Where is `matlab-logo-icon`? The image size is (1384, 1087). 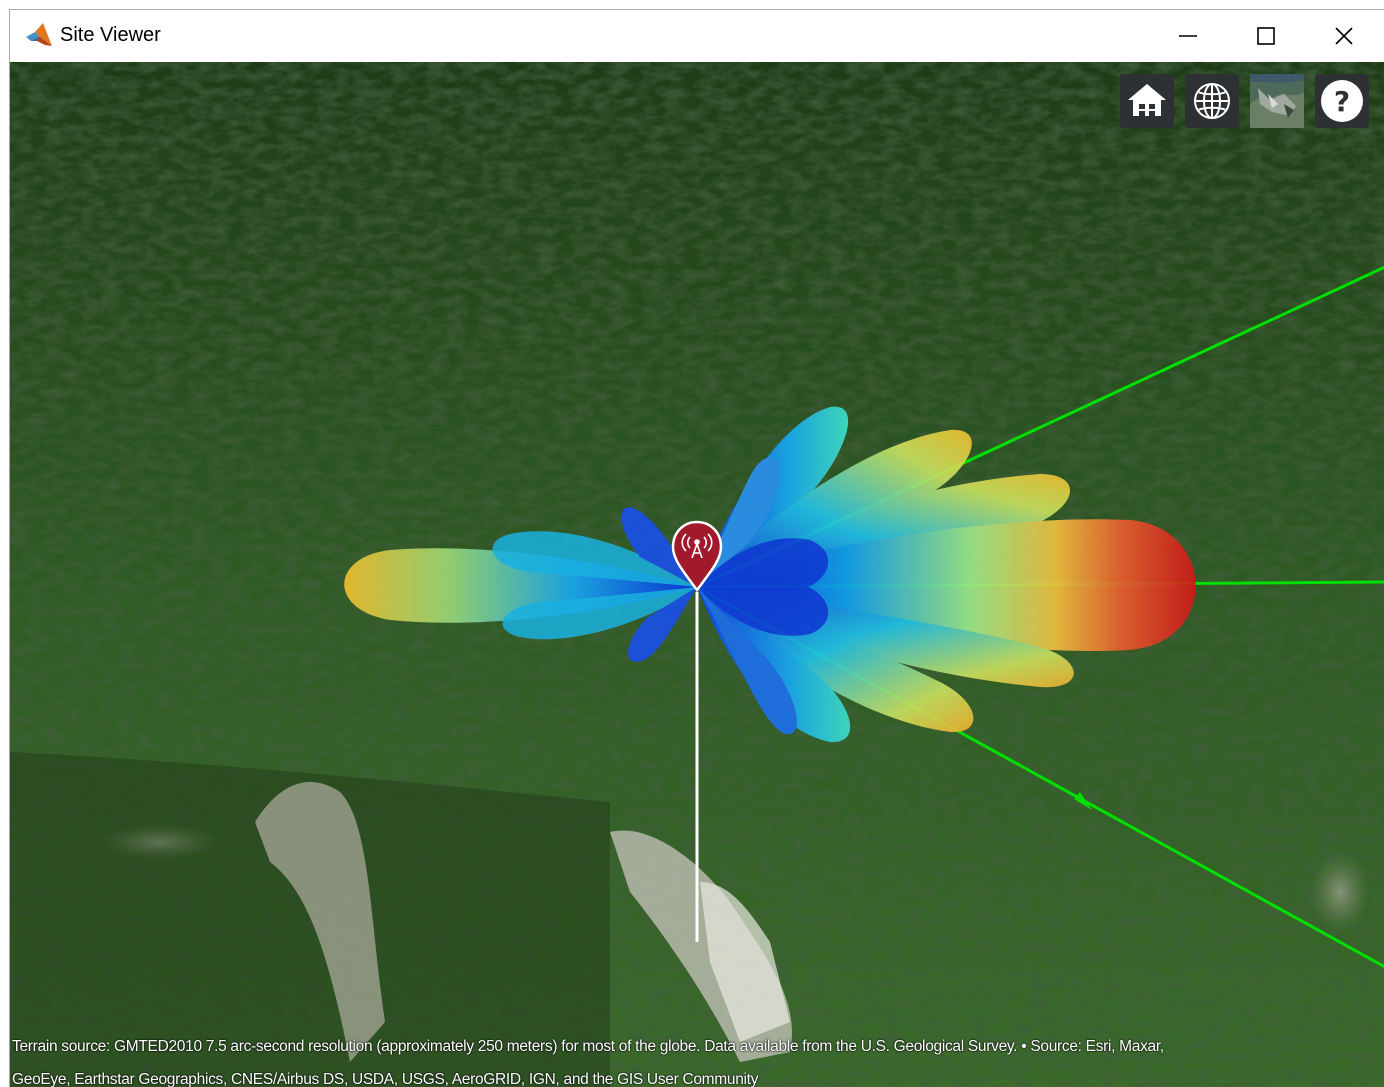 matlab-logo-icon is located at coordinates (39, 34).